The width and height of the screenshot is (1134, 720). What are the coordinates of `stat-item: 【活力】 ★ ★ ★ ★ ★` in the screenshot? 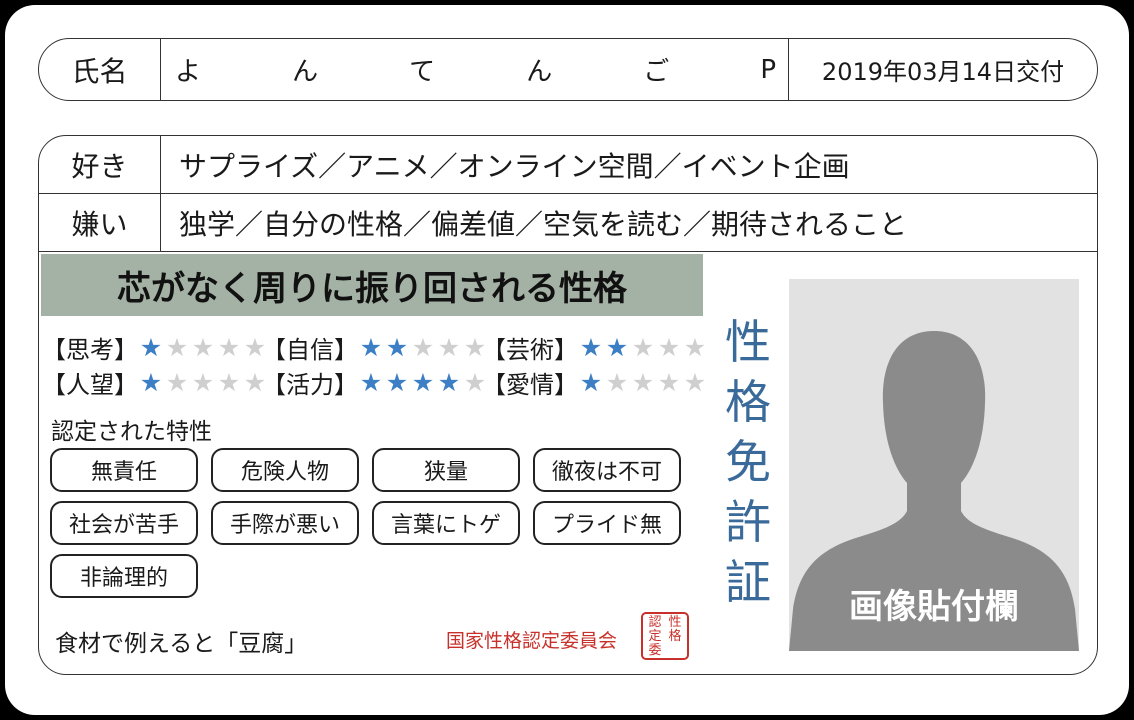 It's located at (374, 382).